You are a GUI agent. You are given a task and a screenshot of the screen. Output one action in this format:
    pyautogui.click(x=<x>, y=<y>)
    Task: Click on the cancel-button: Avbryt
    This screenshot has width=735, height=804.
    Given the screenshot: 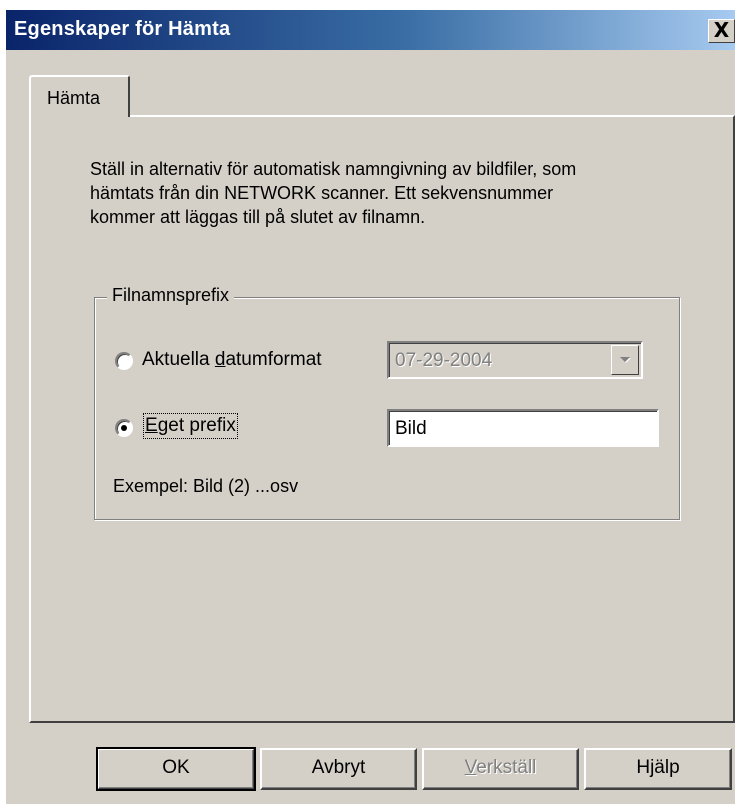 What is the action you would take?
    pyautogui.click(x=338, y=769)
    